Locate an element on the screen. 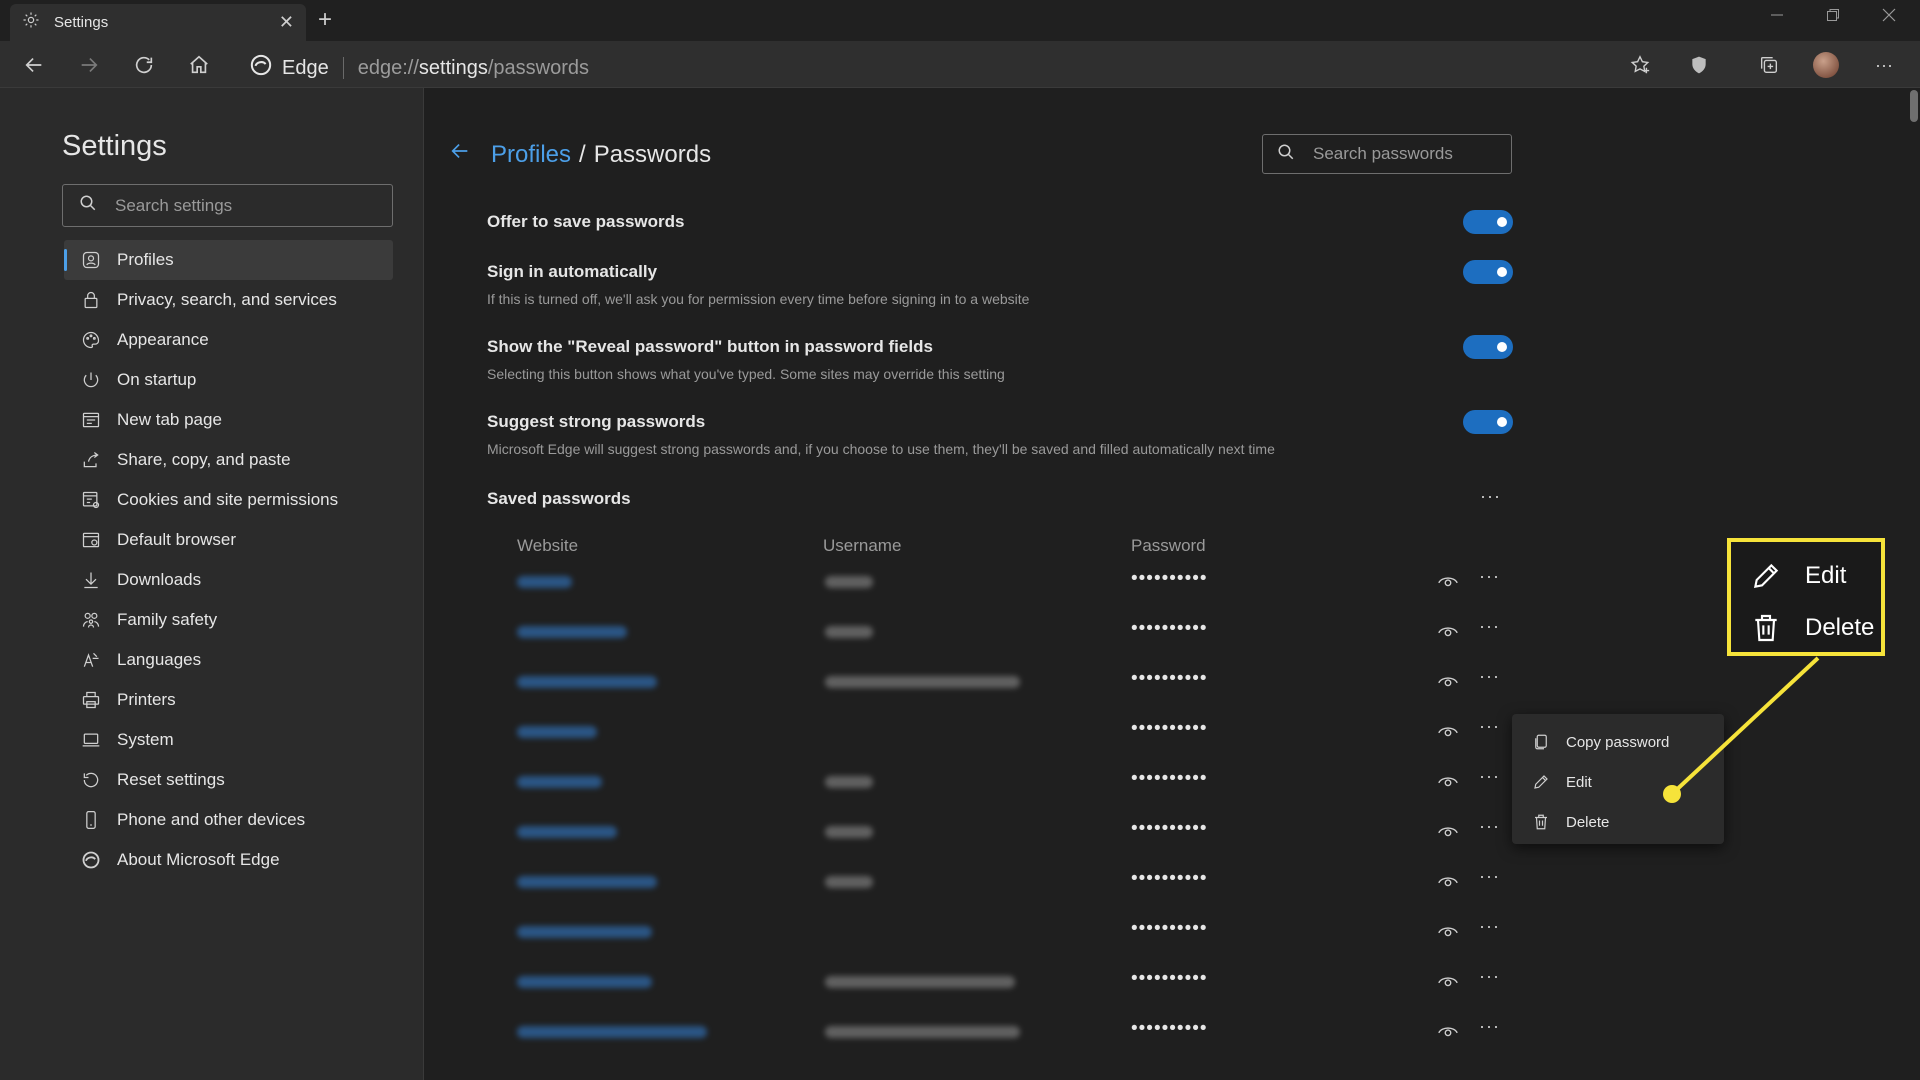  sidebar-item-default-browser: Default browser is located at coordinates (228, 540).